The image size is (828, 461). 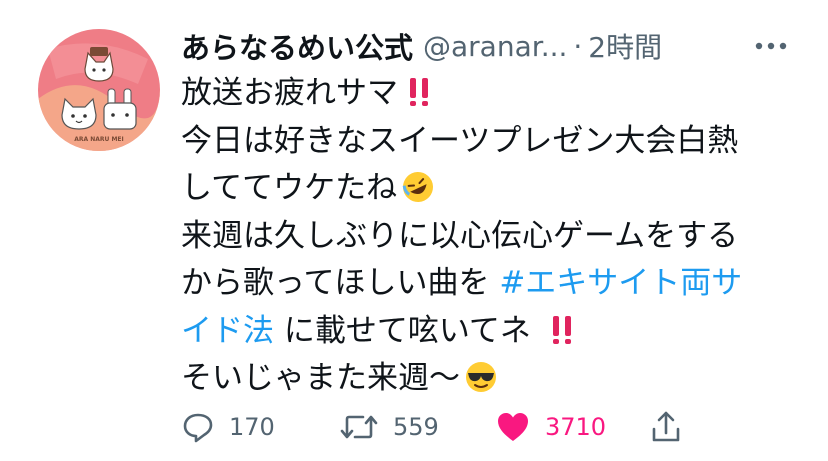 What do you see at coordinates (252, 427) in the screenshot?
I see `reply-count: 170` at bounding box center [252, 427].